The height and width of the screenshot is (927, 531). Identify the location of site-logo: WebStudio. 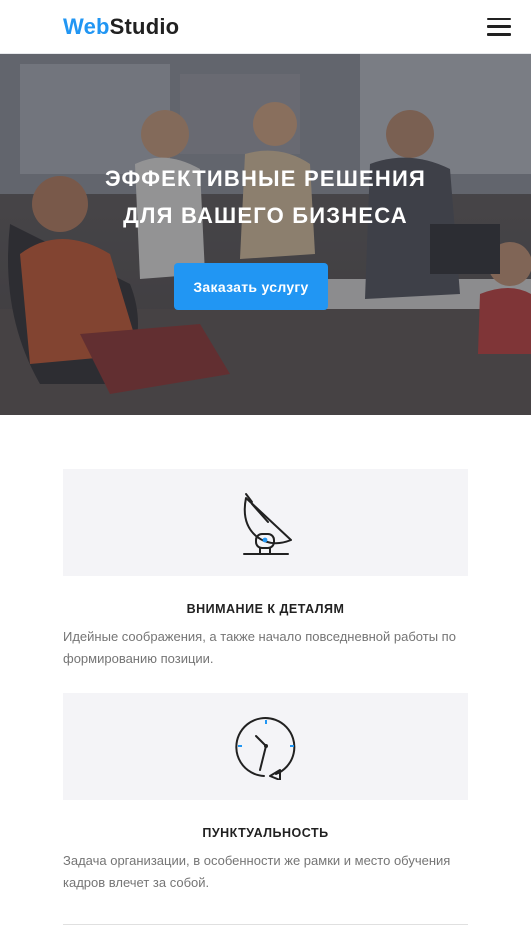
(121, 27).